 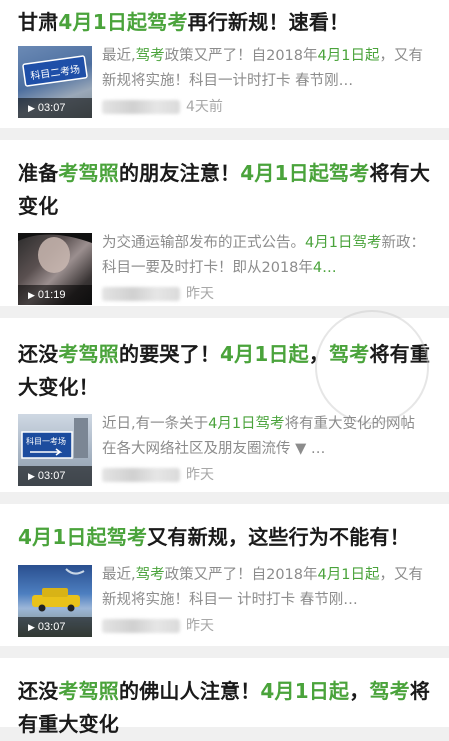 I want to click on article-title: 还没考驾照的要哭了！4月1日起，驾考将有重大变化！, so click(x=224, y=361).